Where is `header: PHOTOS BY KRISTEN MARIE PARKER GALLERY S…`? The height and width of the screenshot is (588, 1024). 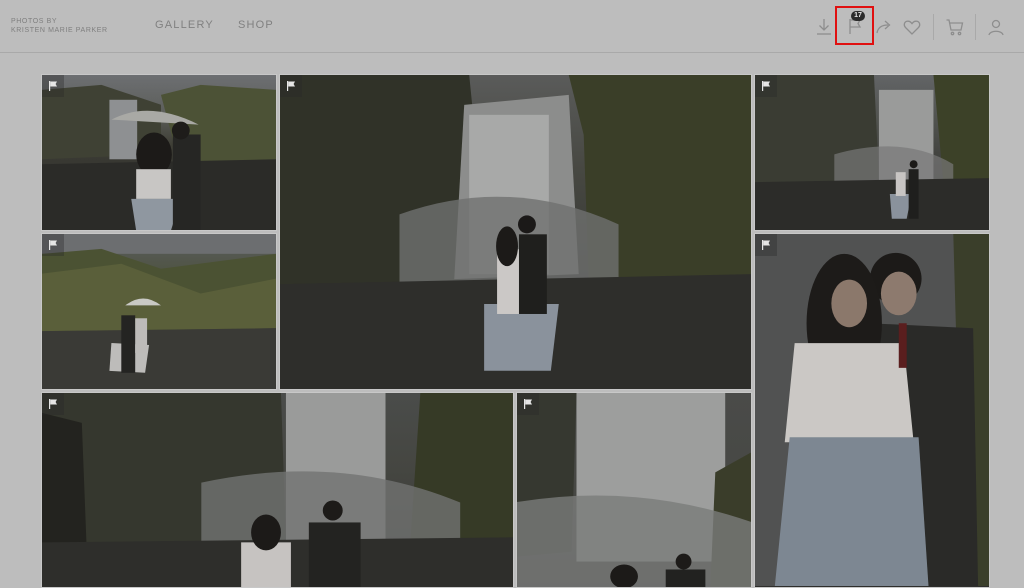 header: PHOTOS BY KRISTEN MARIE PARKER GALLERY S… is located at coordinates (512, 26).